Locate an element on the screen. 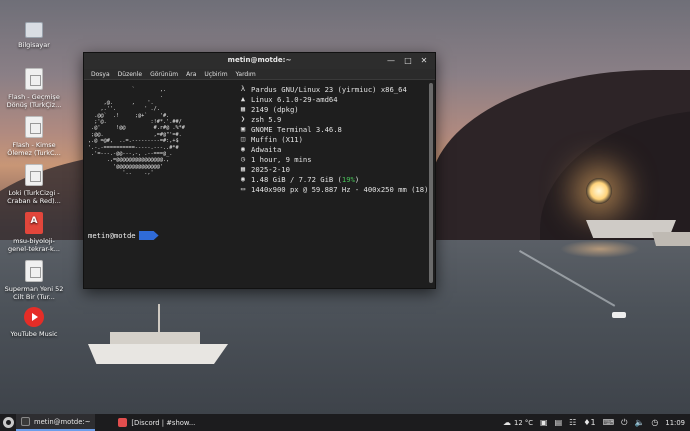 Image resolution: width=690 pixels, height=431 pixels. power-icon: ⏻ is located at coordinates (624, 422).